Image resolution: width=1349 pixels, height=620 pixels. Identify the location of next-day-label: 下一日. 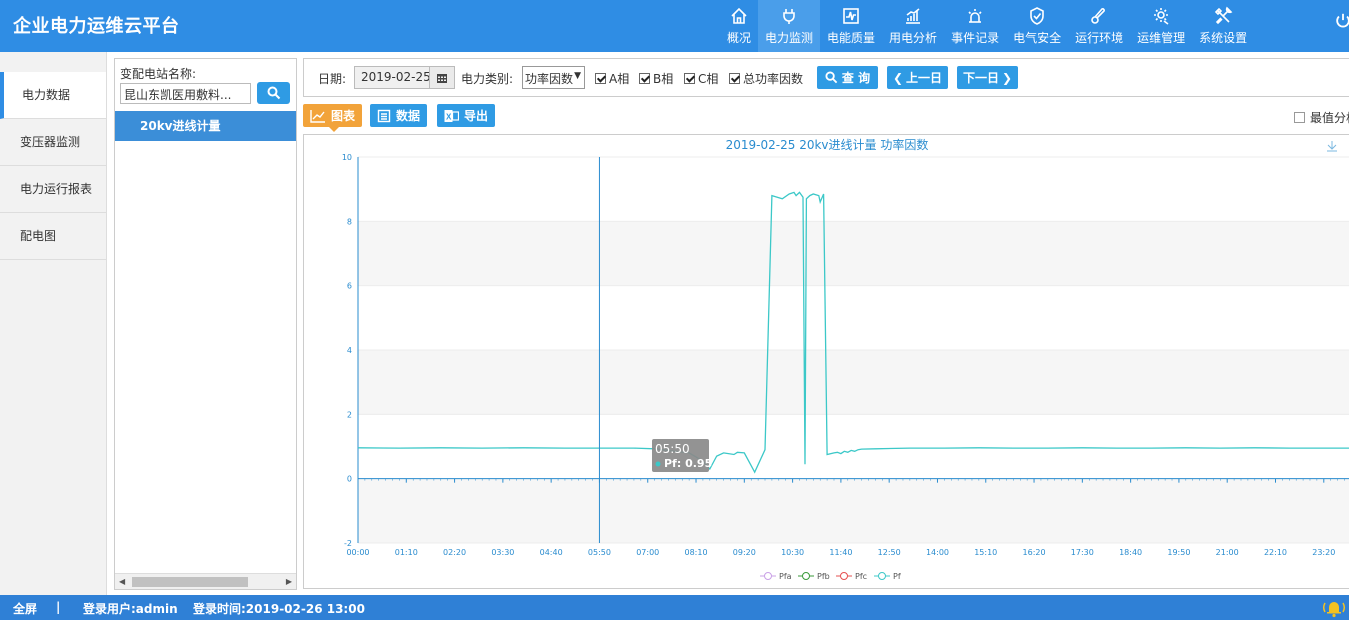
(980, 78).